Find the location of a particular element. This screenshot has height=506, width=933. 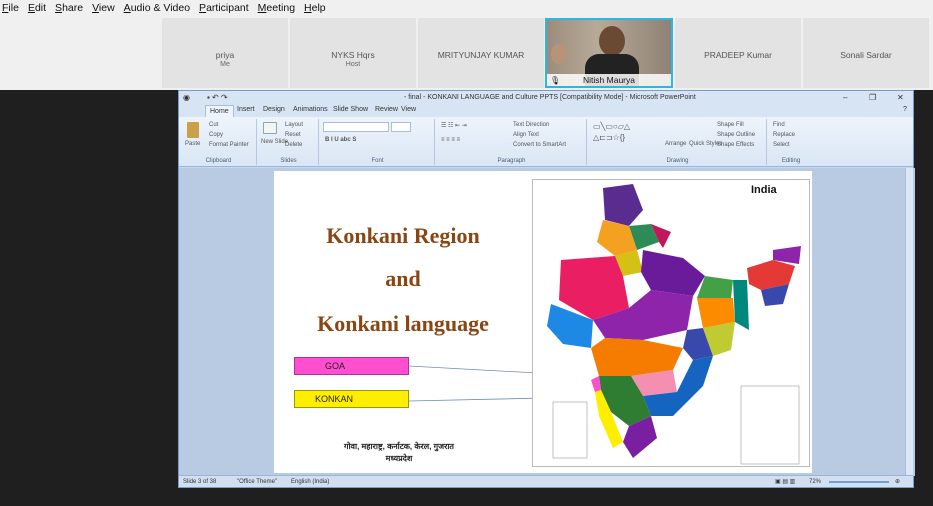

arrange-button: Arrange is located at coordinates (675, 144).